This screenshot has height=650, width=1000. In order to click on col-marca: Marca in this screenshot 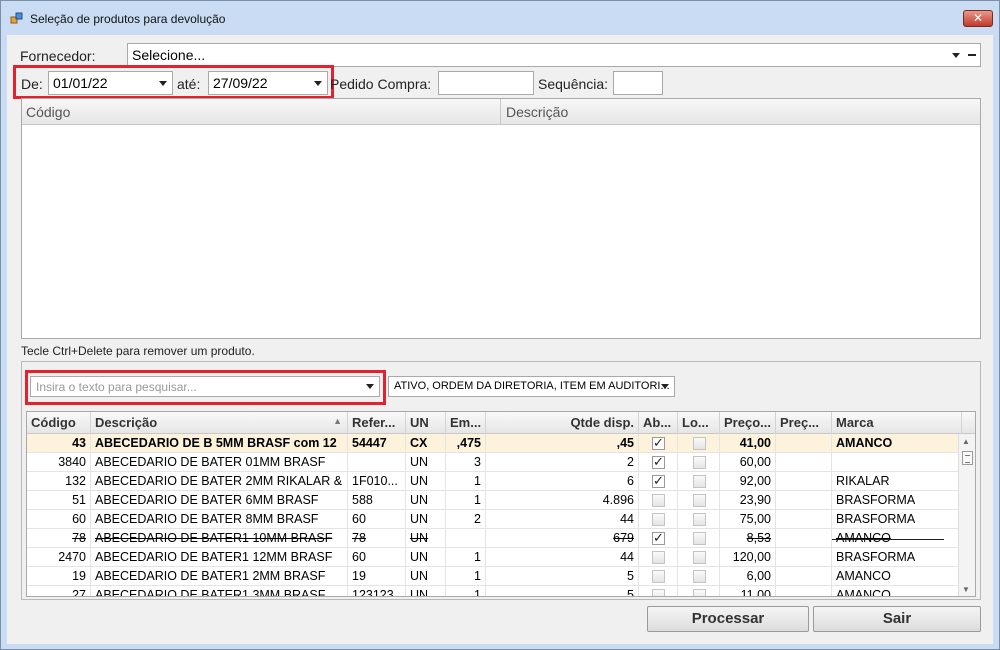, I will do `click(897, 423)`.